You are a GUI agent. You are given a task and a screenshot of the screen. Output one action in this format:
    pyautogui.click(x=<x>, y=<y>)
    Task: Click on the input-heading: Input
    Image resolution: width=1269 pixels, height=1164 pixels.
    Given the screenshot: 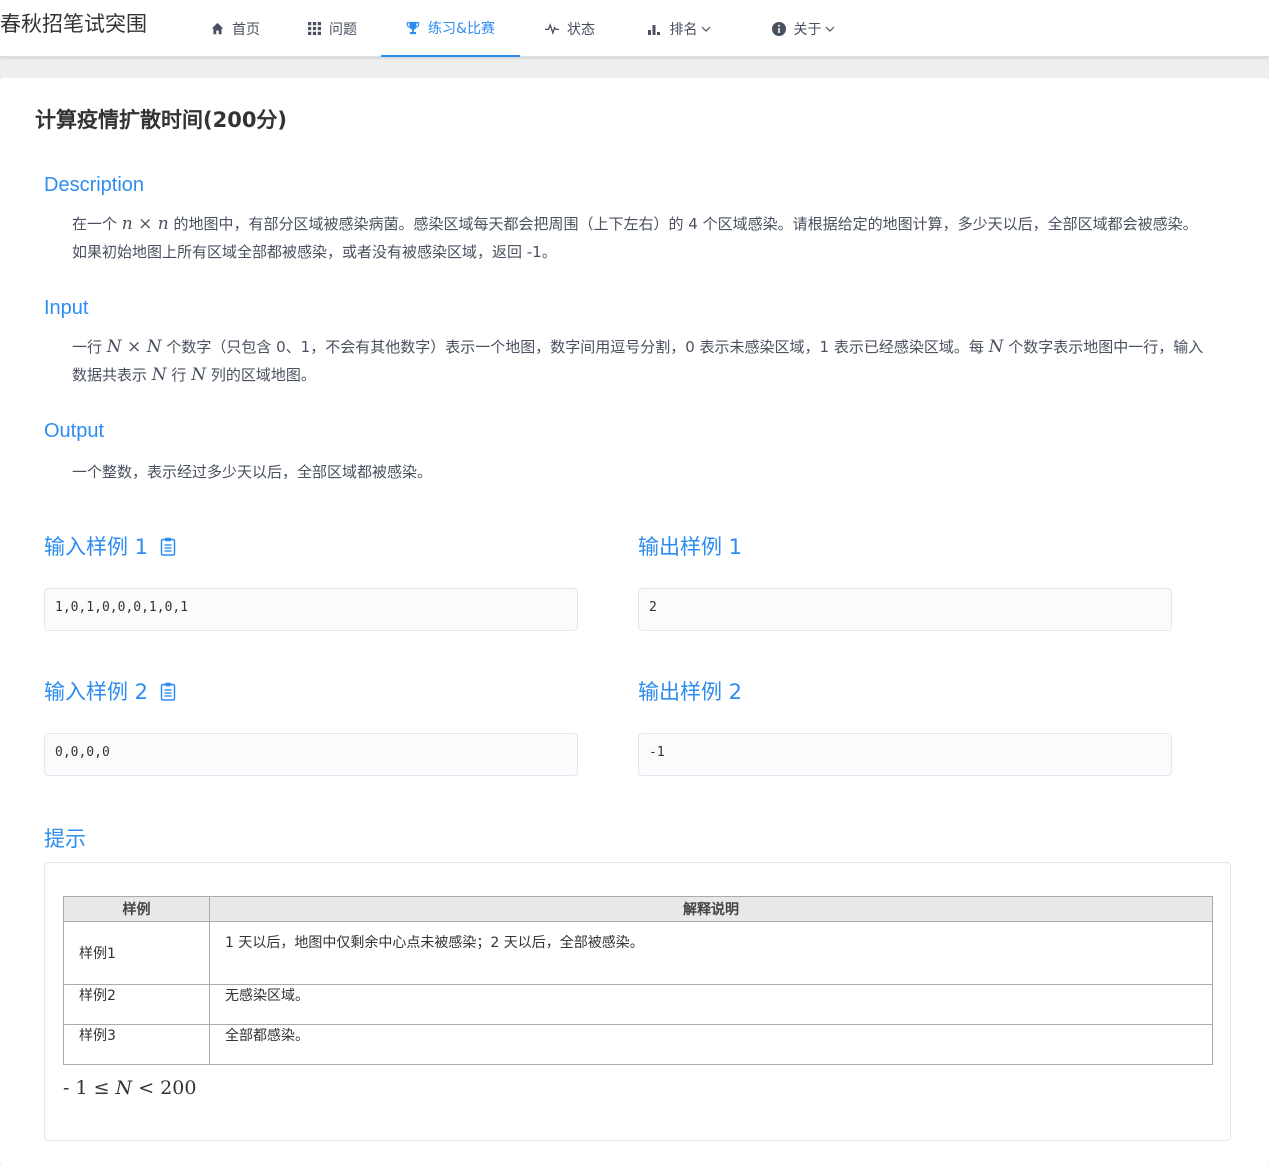 What is the action you would take?
    pyautogui.click(x=66, y=308)
    